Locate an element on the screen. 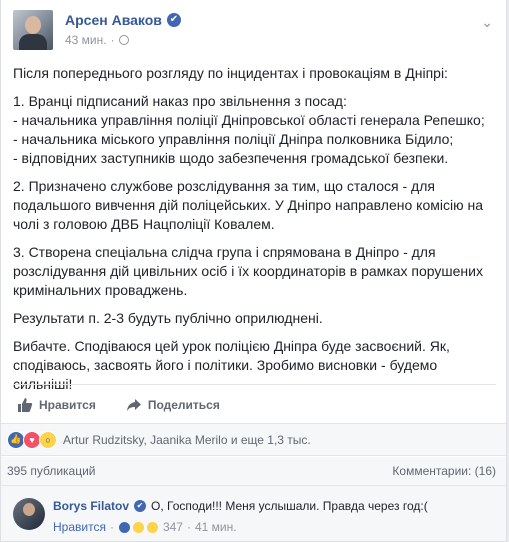 The height and width of the screenshot is (542, 509). comment-reaction-count: 347 is located at coordinates (173, 527).